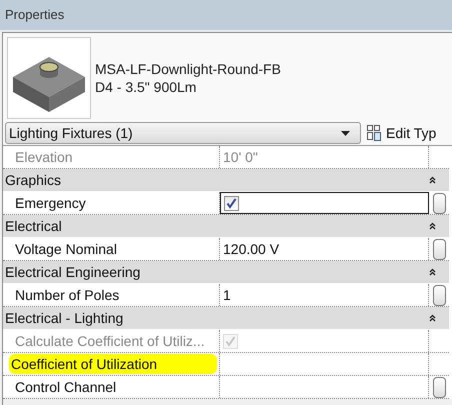  Describe the element at coordinates (111, 203) in the screenshot. I see `property-name: Emergency` at that location.